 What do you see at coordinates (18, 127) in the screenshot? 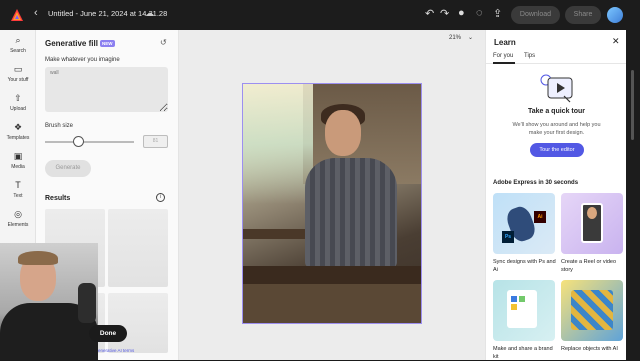
I see `templates-icon: ❖` at bounding box center [18, 127].